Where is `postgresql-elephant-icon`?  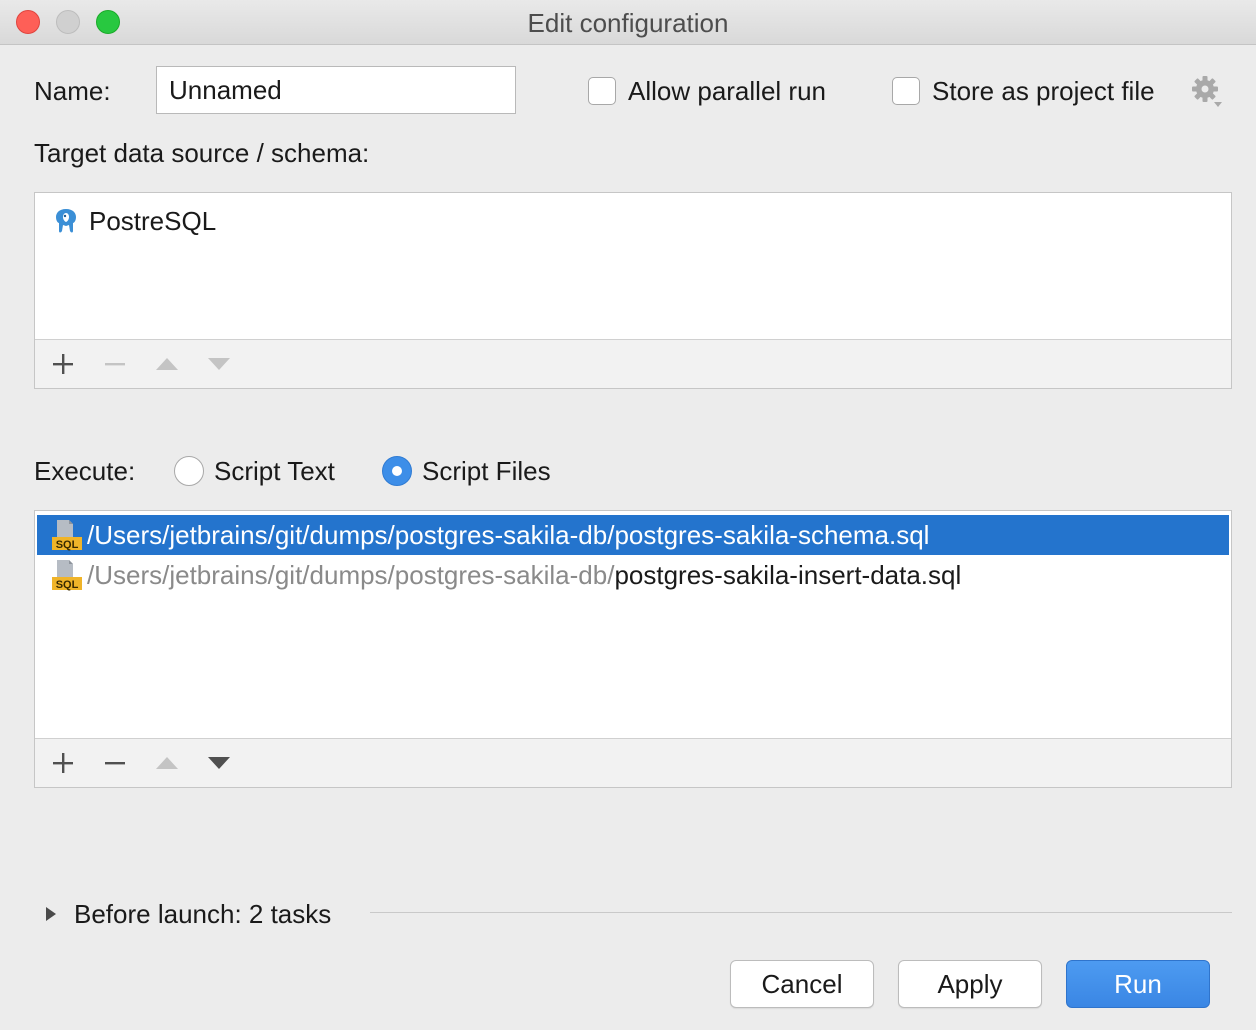 postgresql-elephant-icon is located at coordinates (66, 221).